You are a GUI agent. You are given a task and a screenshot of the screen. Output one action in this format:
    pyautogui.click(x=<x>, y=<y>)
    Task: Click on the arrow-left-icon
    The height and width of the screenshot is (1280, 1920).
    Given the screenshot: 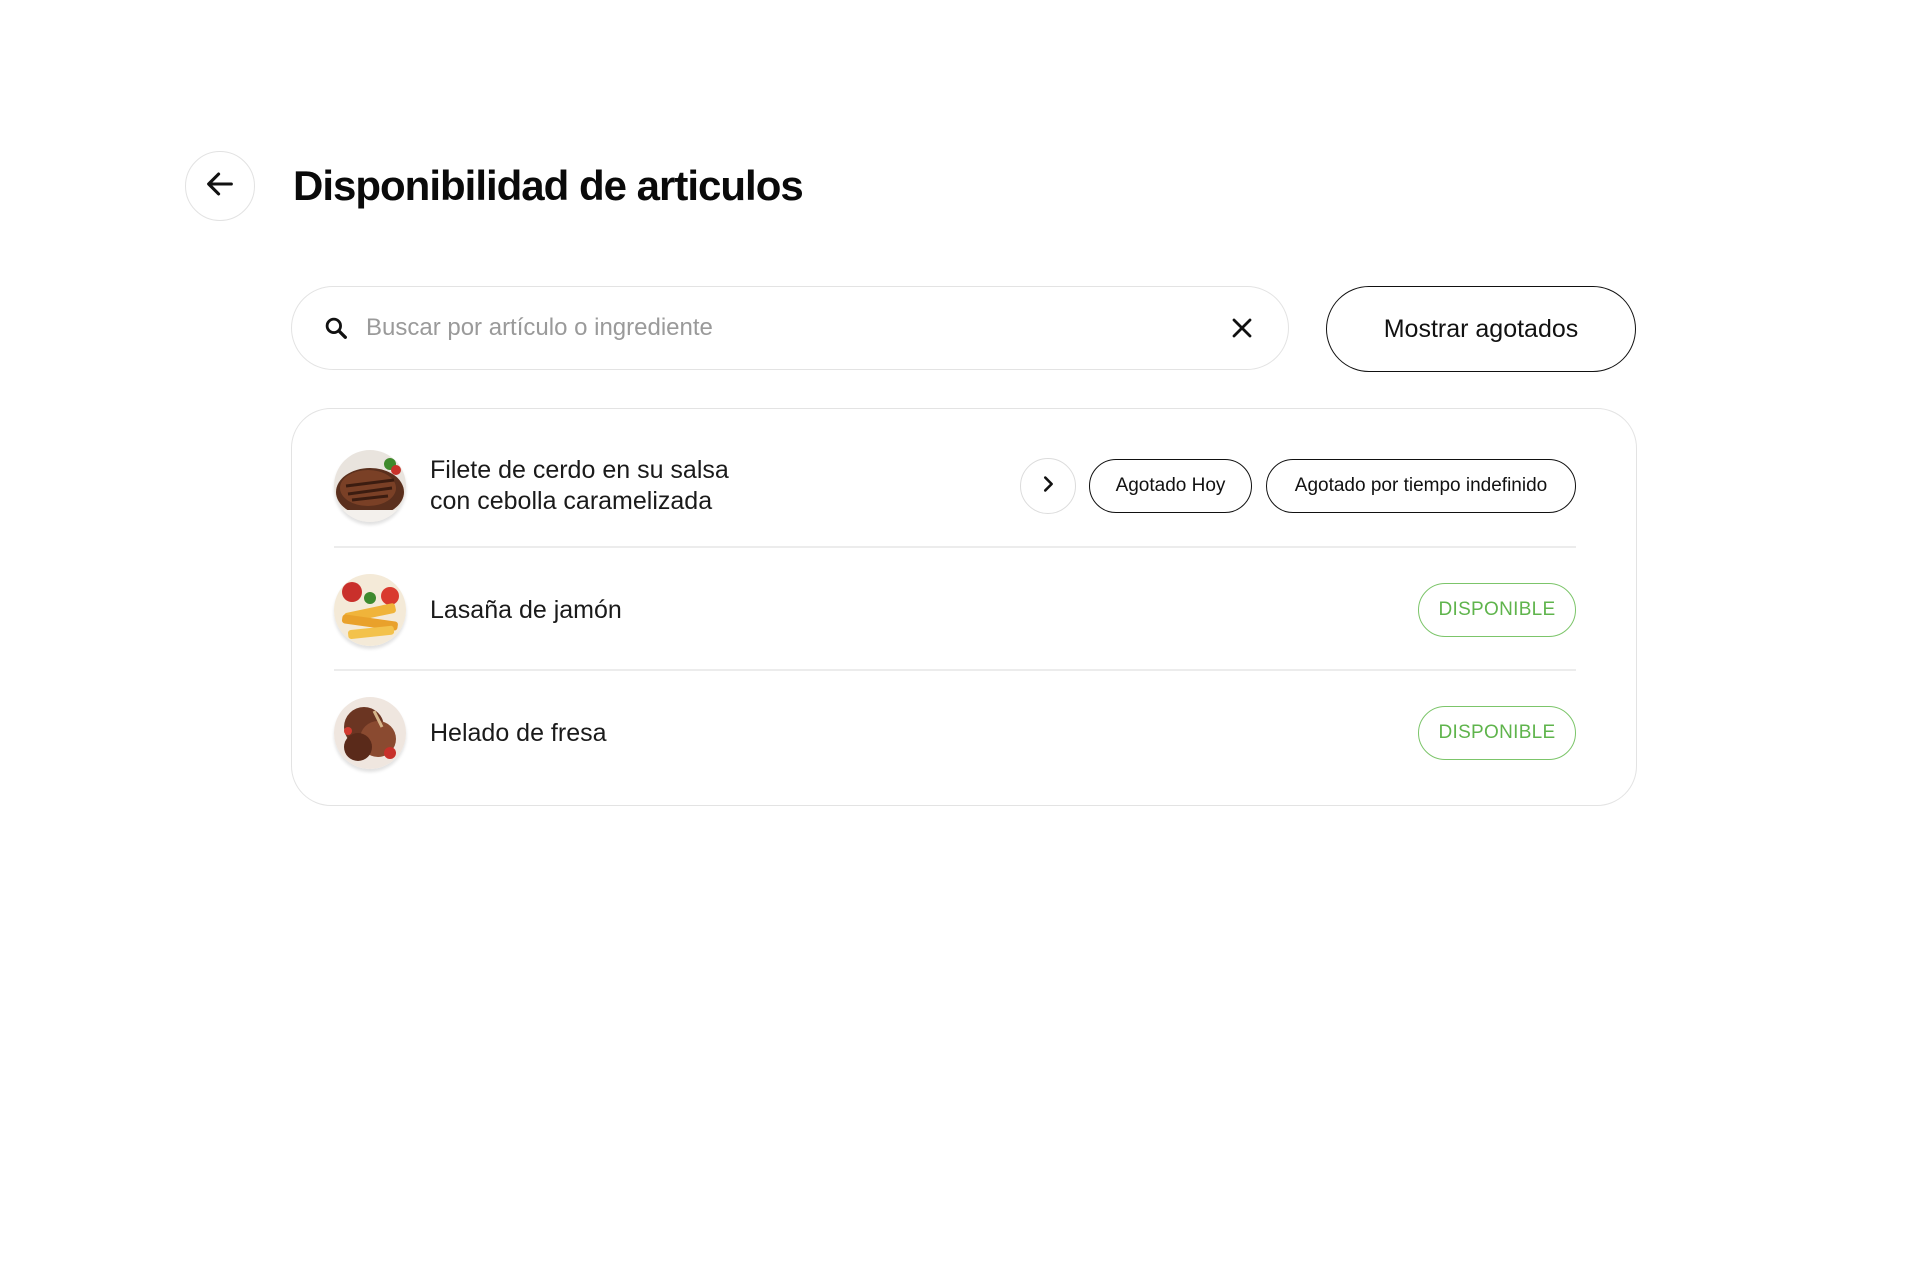 What is the action you would take?
    pyautogui.click(x=220, y=186)
    